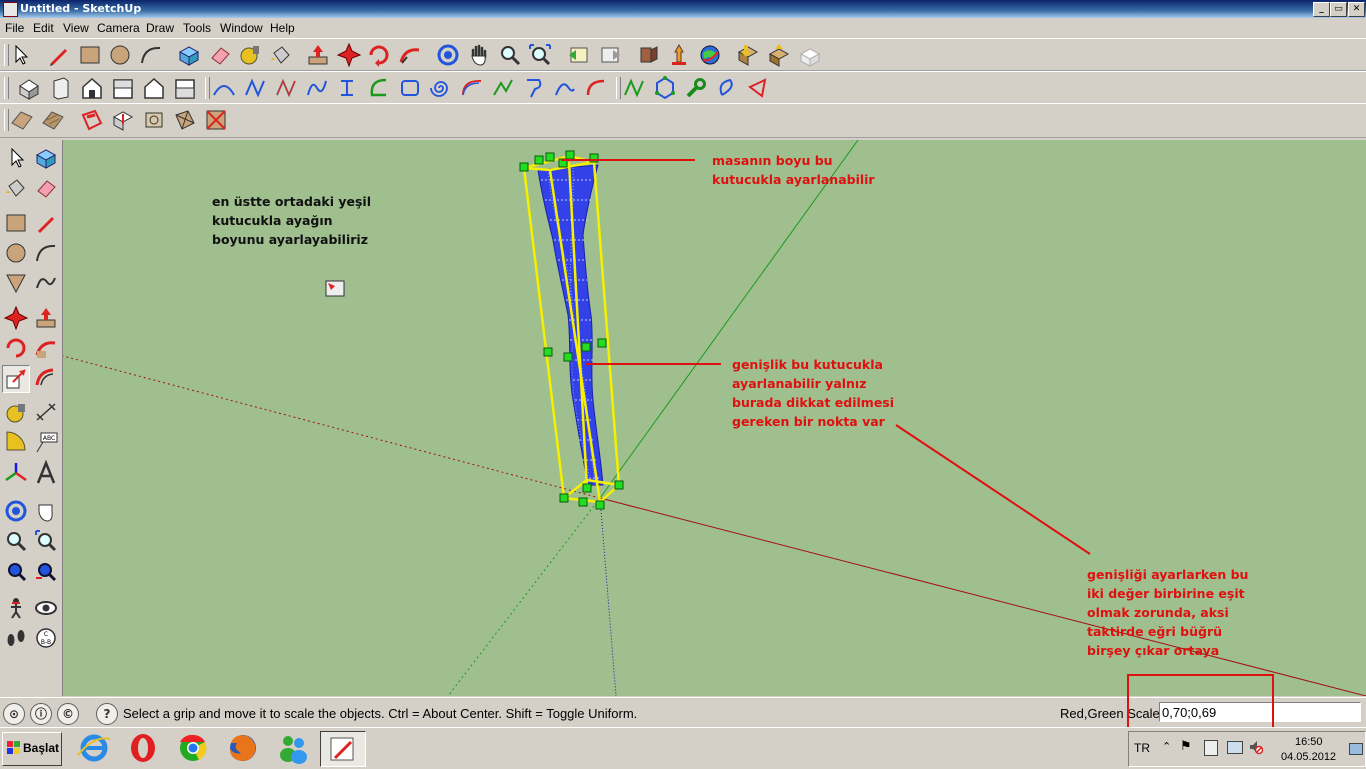  I want to click on section-plane-icon: C B-B, so click(46, 638).